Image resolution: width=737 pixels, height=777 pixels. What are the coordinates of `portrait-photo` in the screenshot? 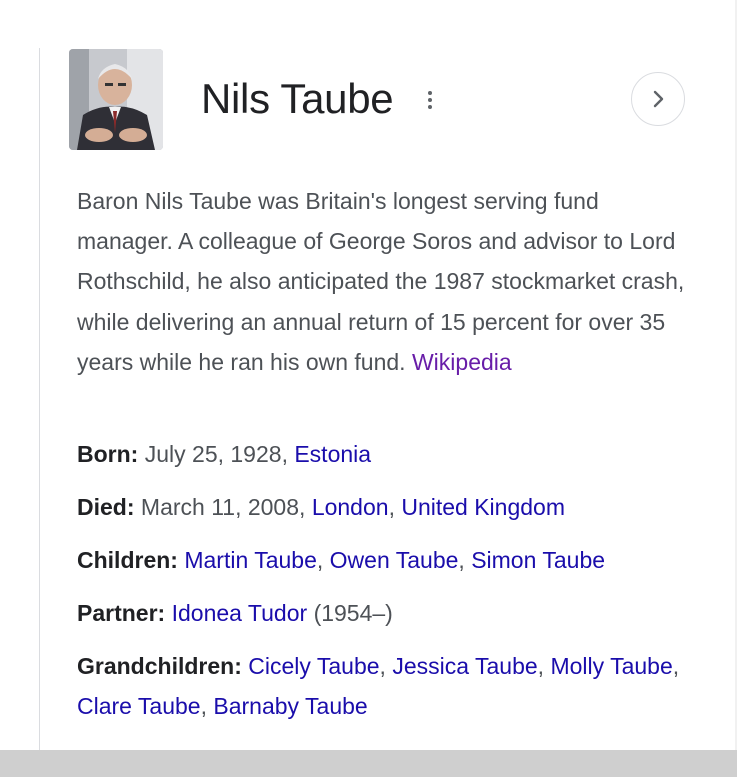 It's located at (116, 99).